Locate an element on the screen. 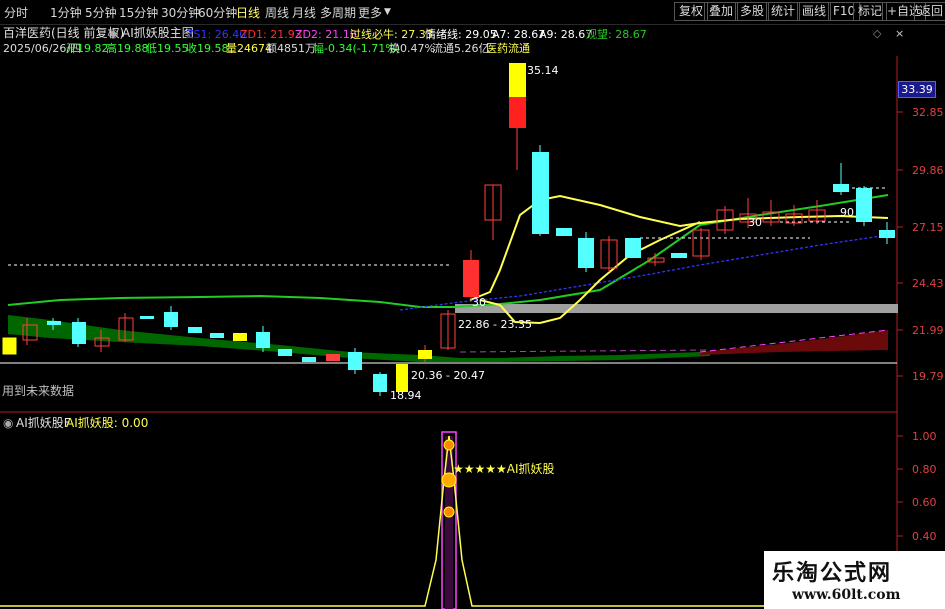 The image size is (945, 609). future-data-note: 用到未来数据 is located at coordinates (38, 391).